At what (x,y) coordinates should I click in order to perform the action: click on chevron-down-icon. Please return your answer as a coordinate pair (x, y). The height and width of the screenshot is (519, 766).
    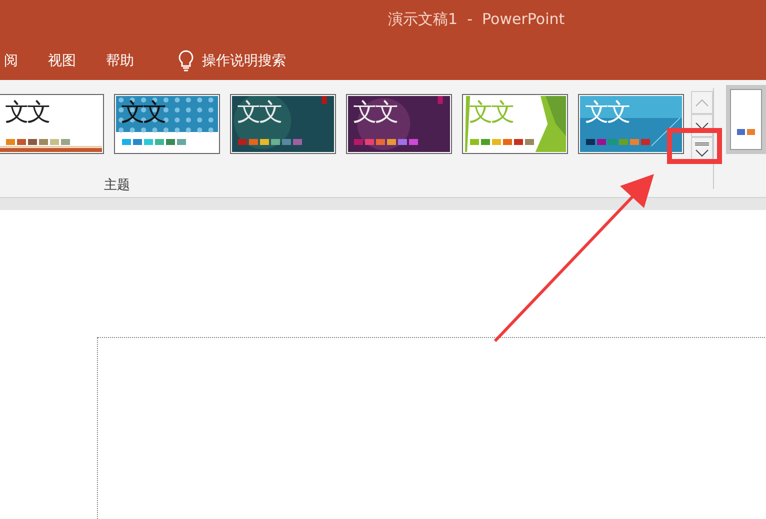
    Looking at the image, I should click on (702, 126).